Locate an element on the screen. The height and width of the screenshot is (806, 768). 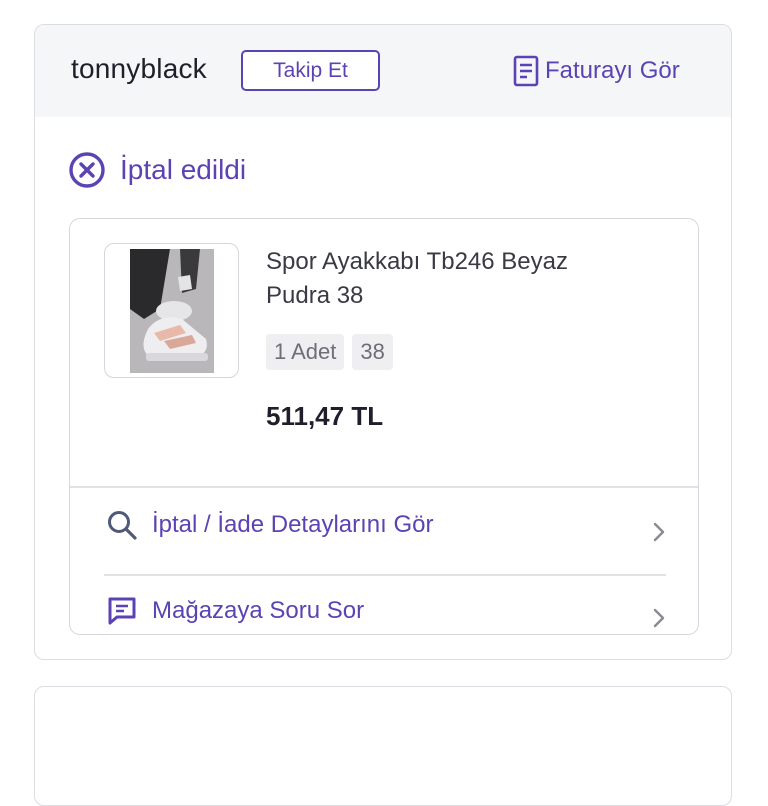
return-details-label: İptal / İade Detaylarını Gör is located at coordinates (293, 524).